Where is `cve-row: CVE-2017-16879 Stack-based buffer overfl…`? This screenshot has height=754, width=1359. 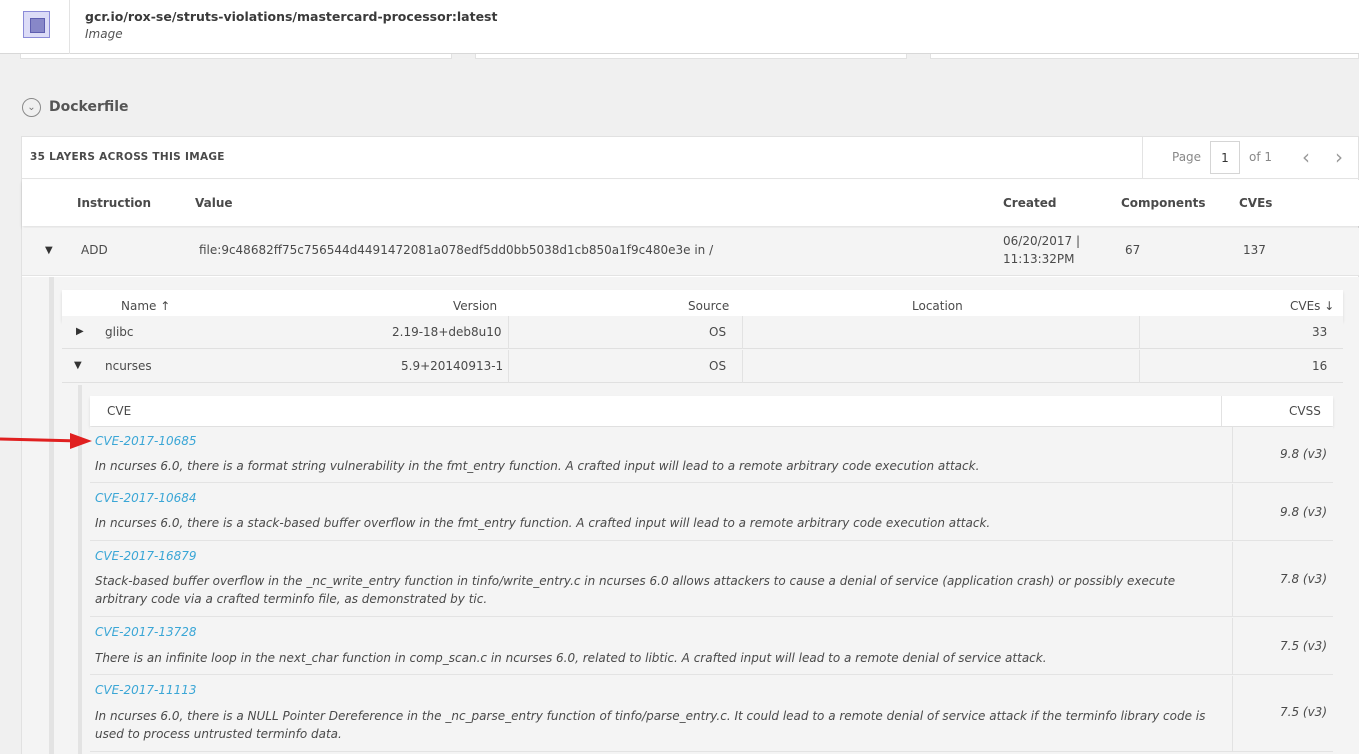
cve-row: CVE-2017-16879 Stack-based buffer overfl… is located at coordinates (711, 579).